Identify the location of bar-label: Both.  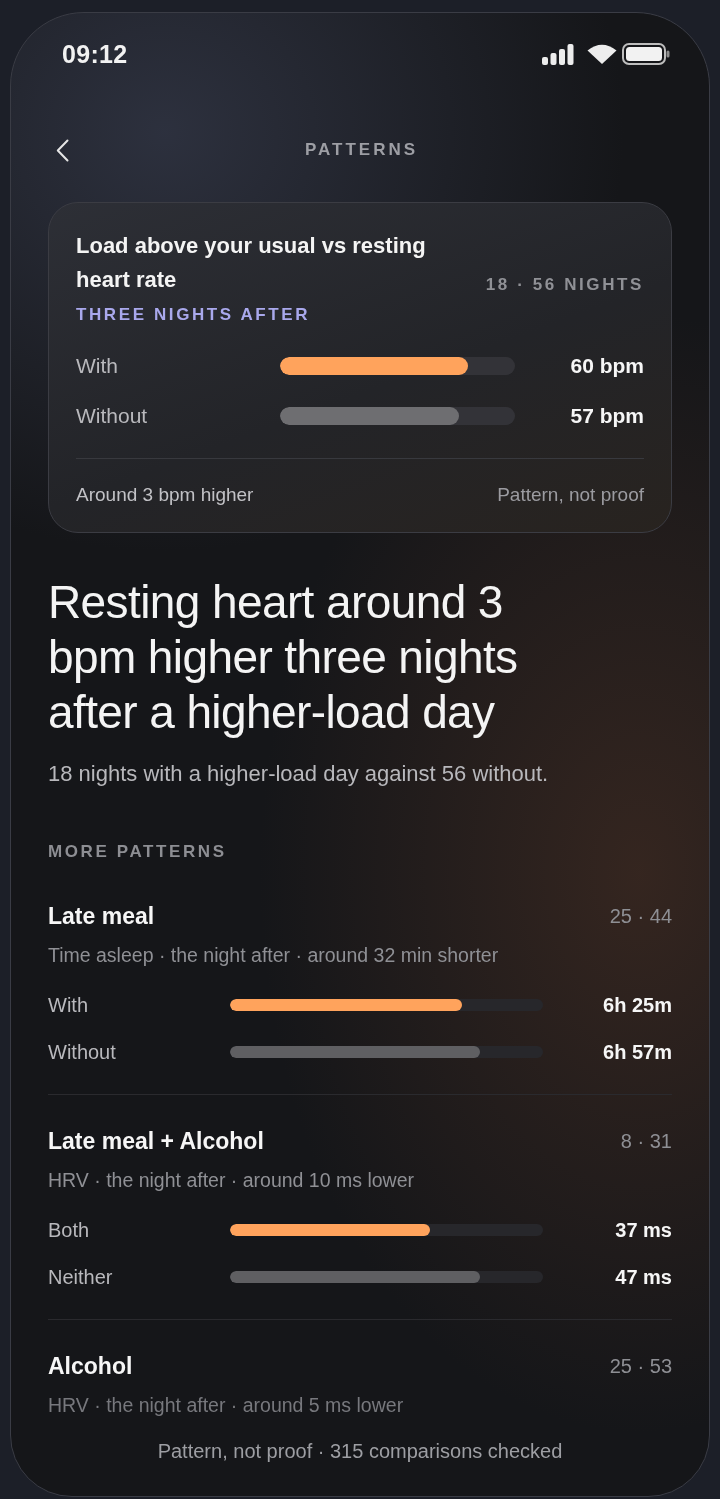
(69, 1230).